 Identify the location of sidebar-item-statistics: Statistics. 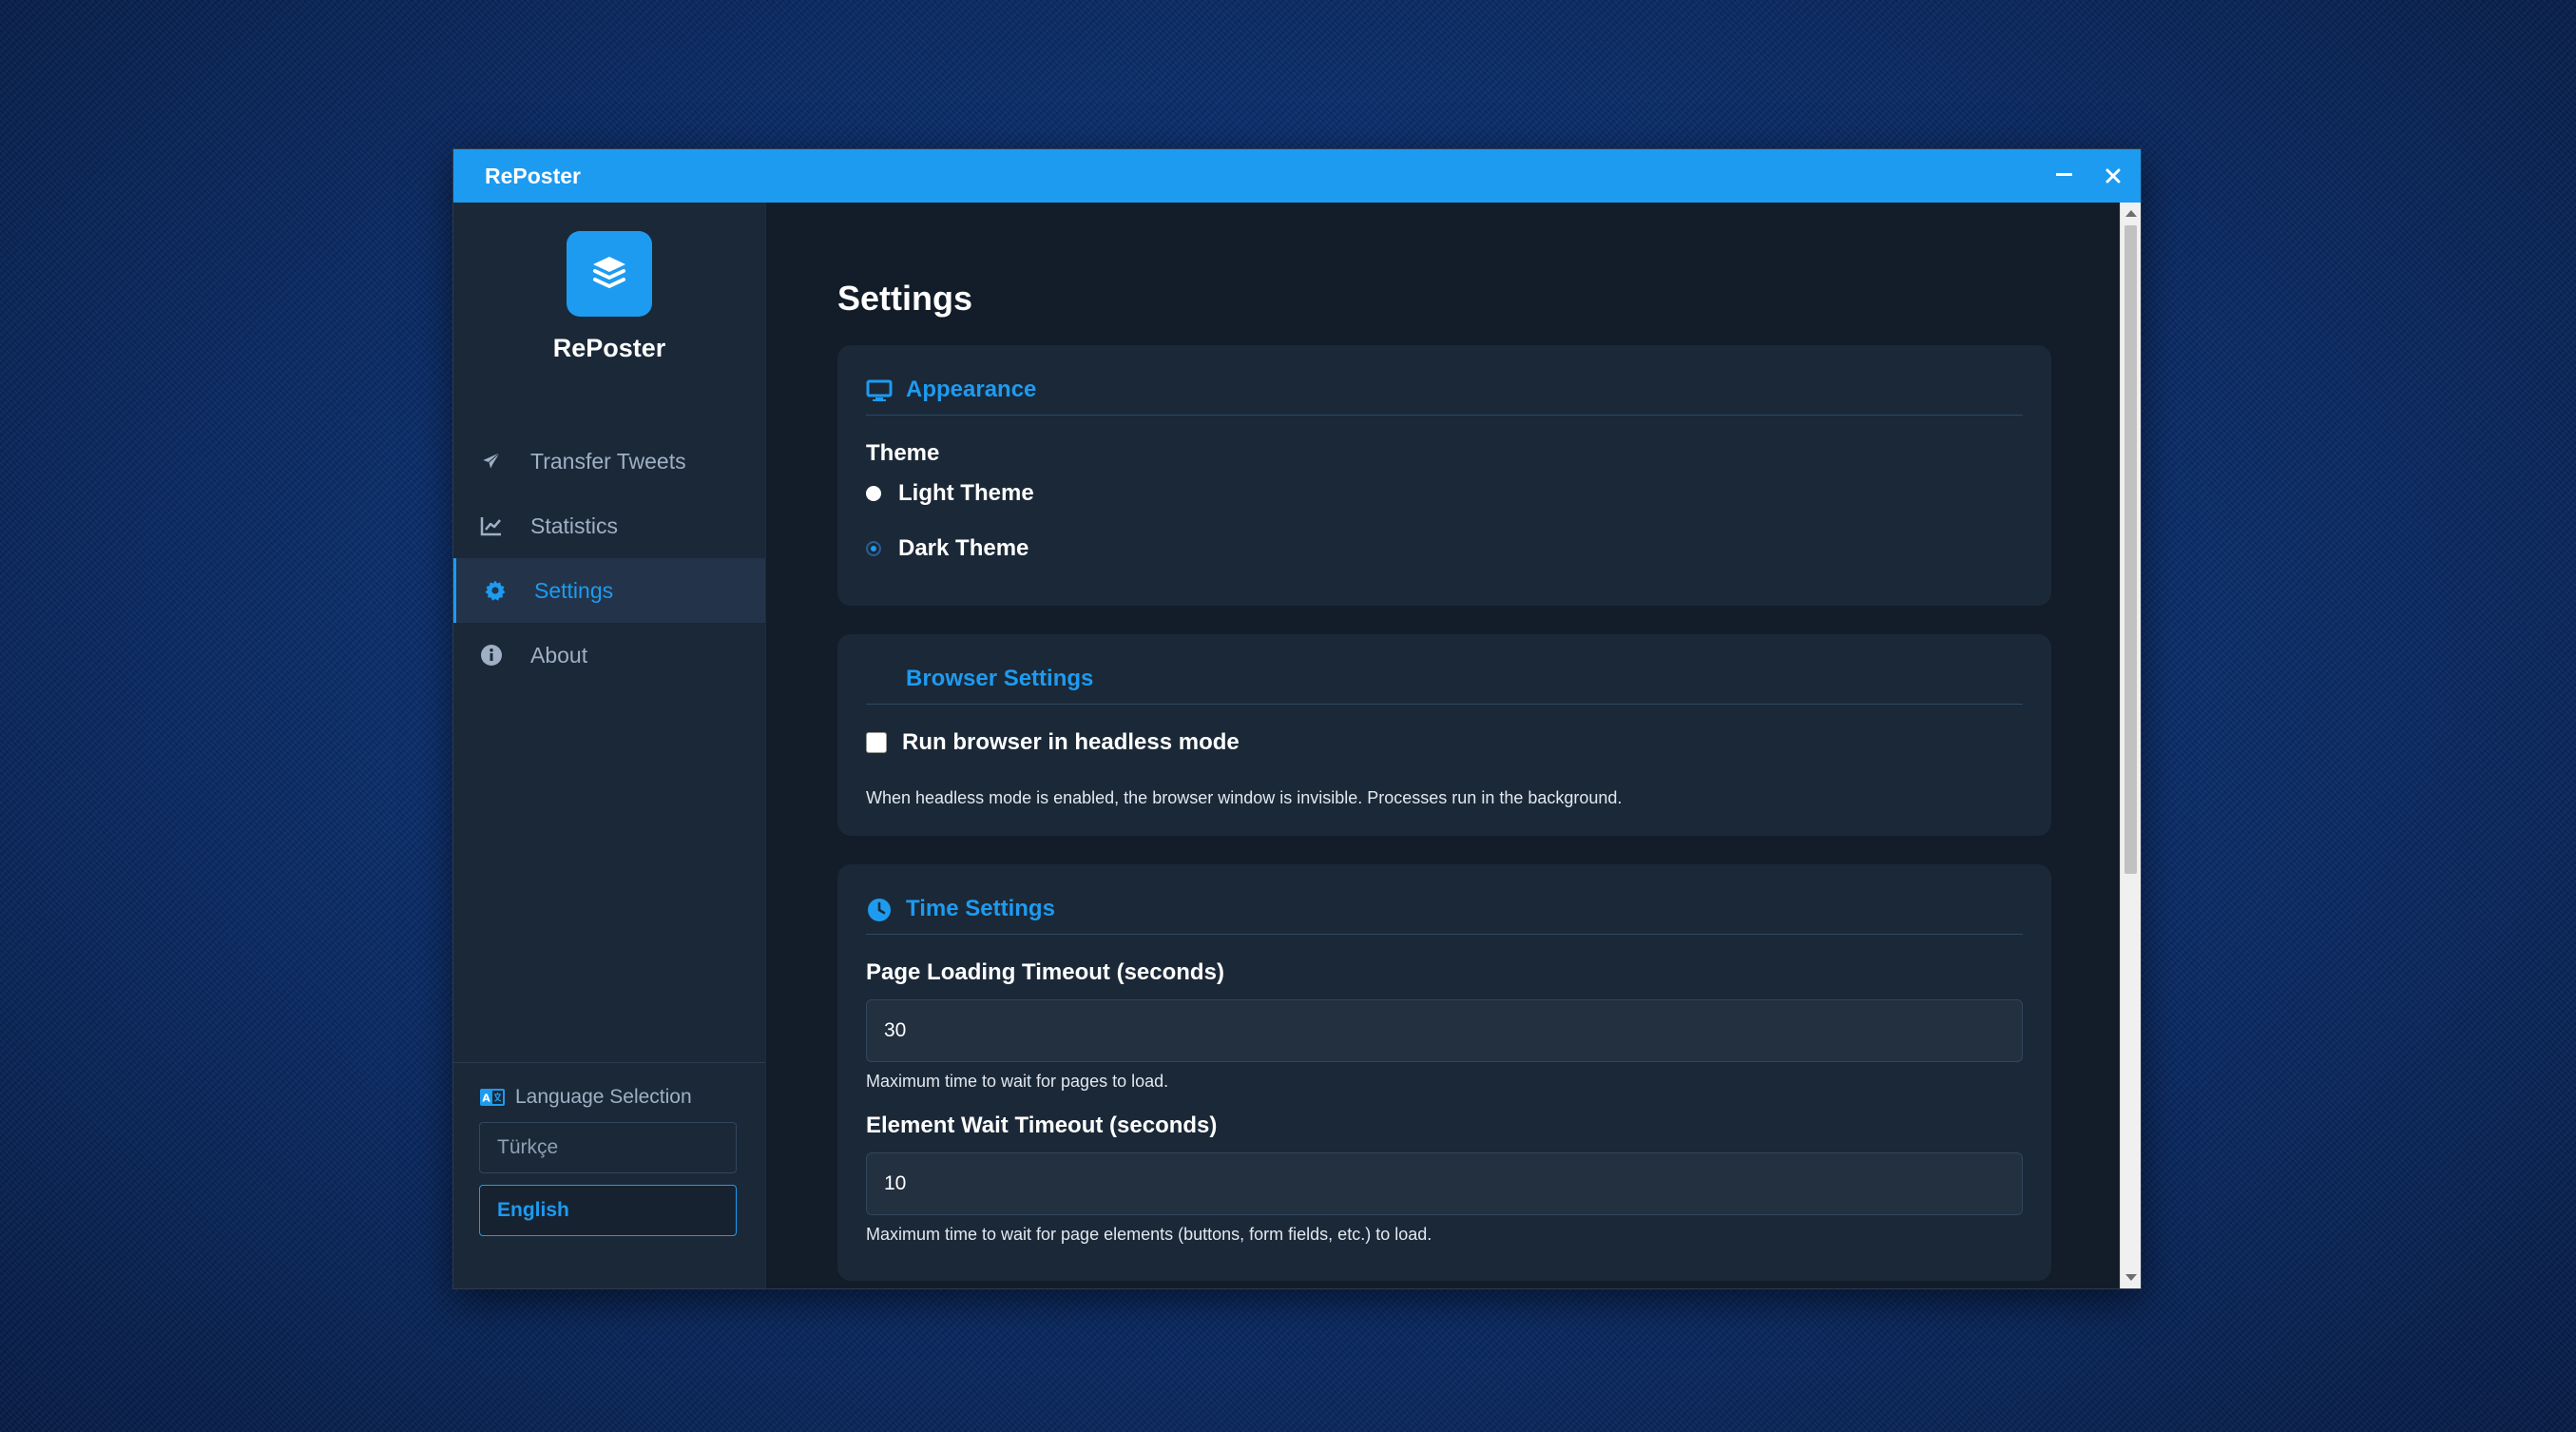
(609, 525).